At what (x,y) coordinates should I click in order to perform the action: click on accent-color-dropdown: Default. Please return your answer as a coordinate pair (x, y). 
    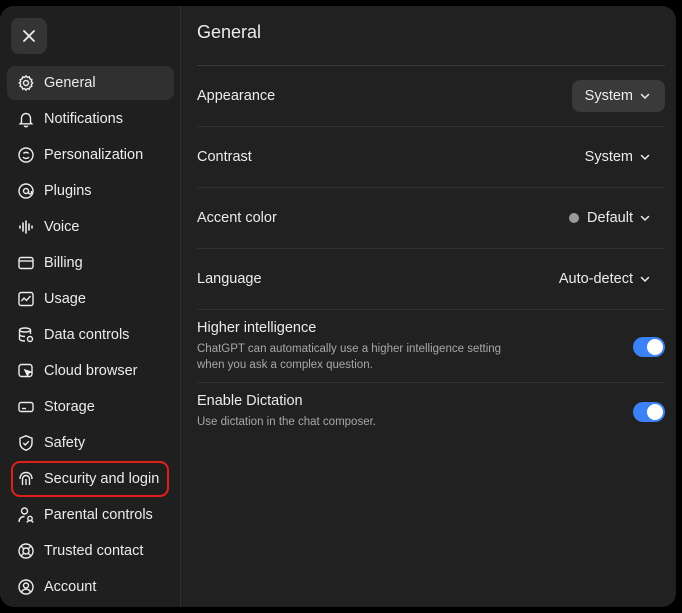
    Looking at the image, I should click on (617, 218).